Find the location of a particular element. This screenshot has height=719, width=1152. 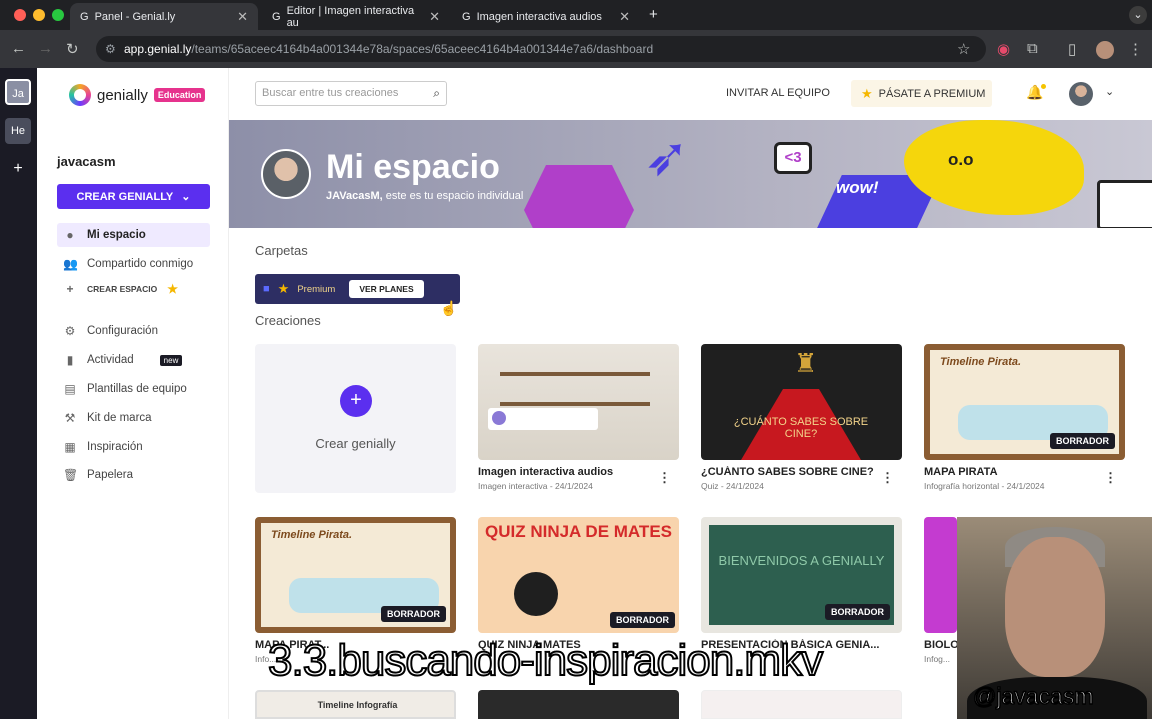

genially-logo: genially Education is located at coordinates (137, 95).